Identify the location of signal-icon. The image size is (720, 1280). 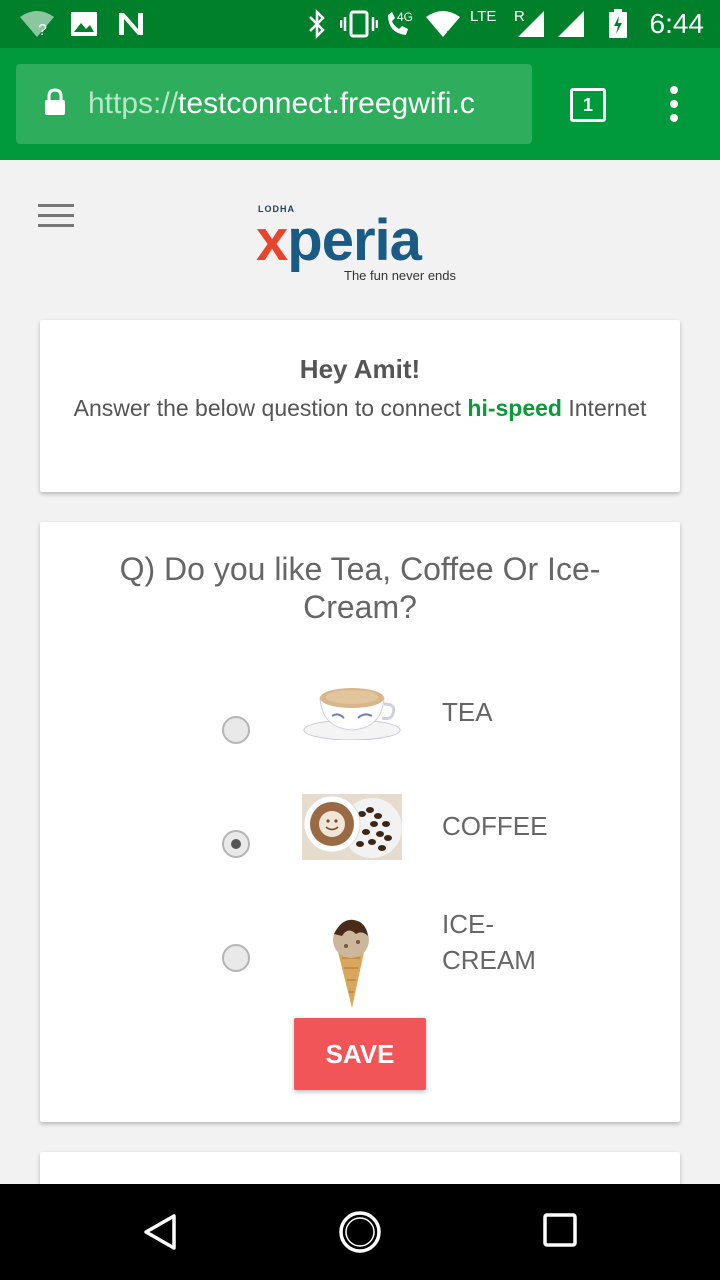
(571, 24).